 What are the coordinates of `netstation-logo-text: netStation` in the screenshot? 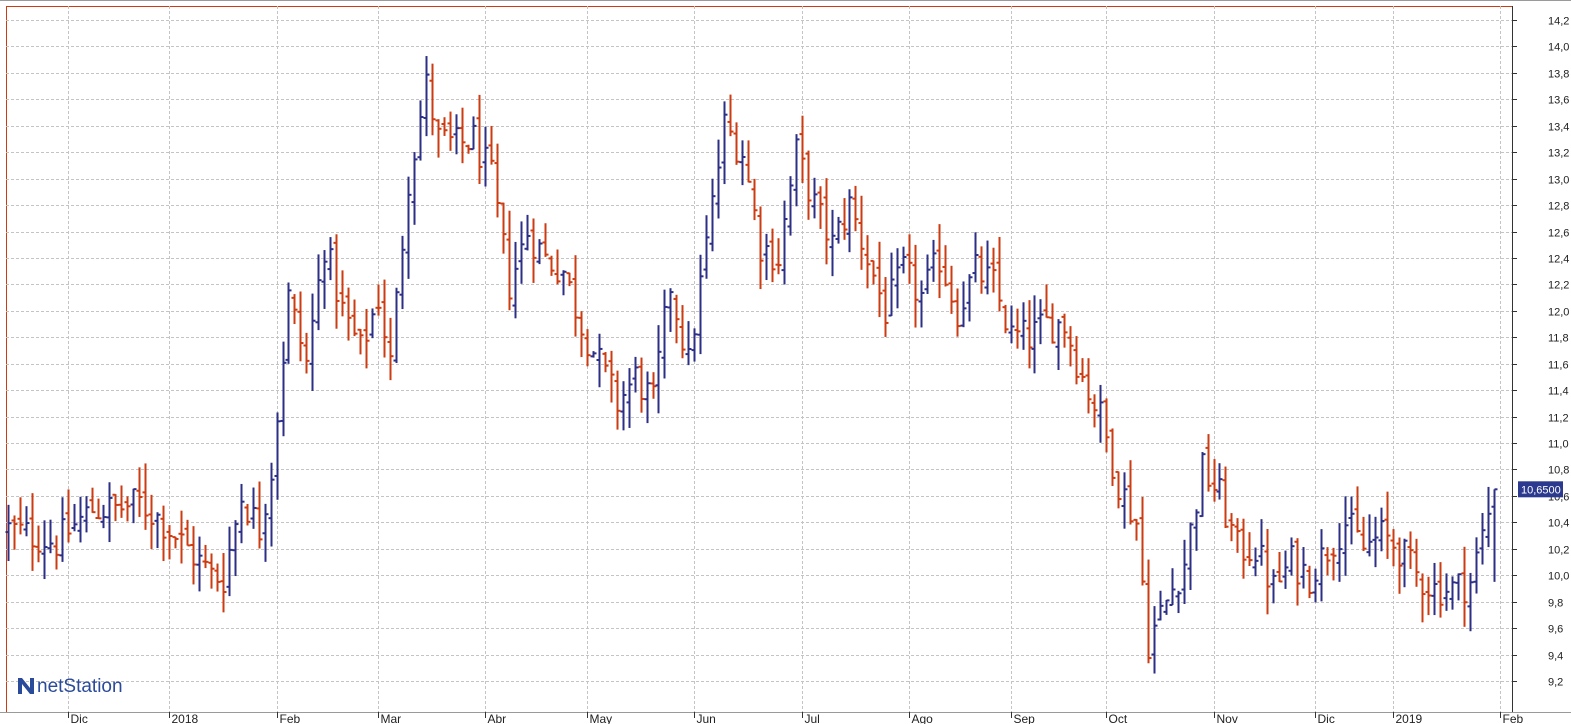 It's located at (80, 686).